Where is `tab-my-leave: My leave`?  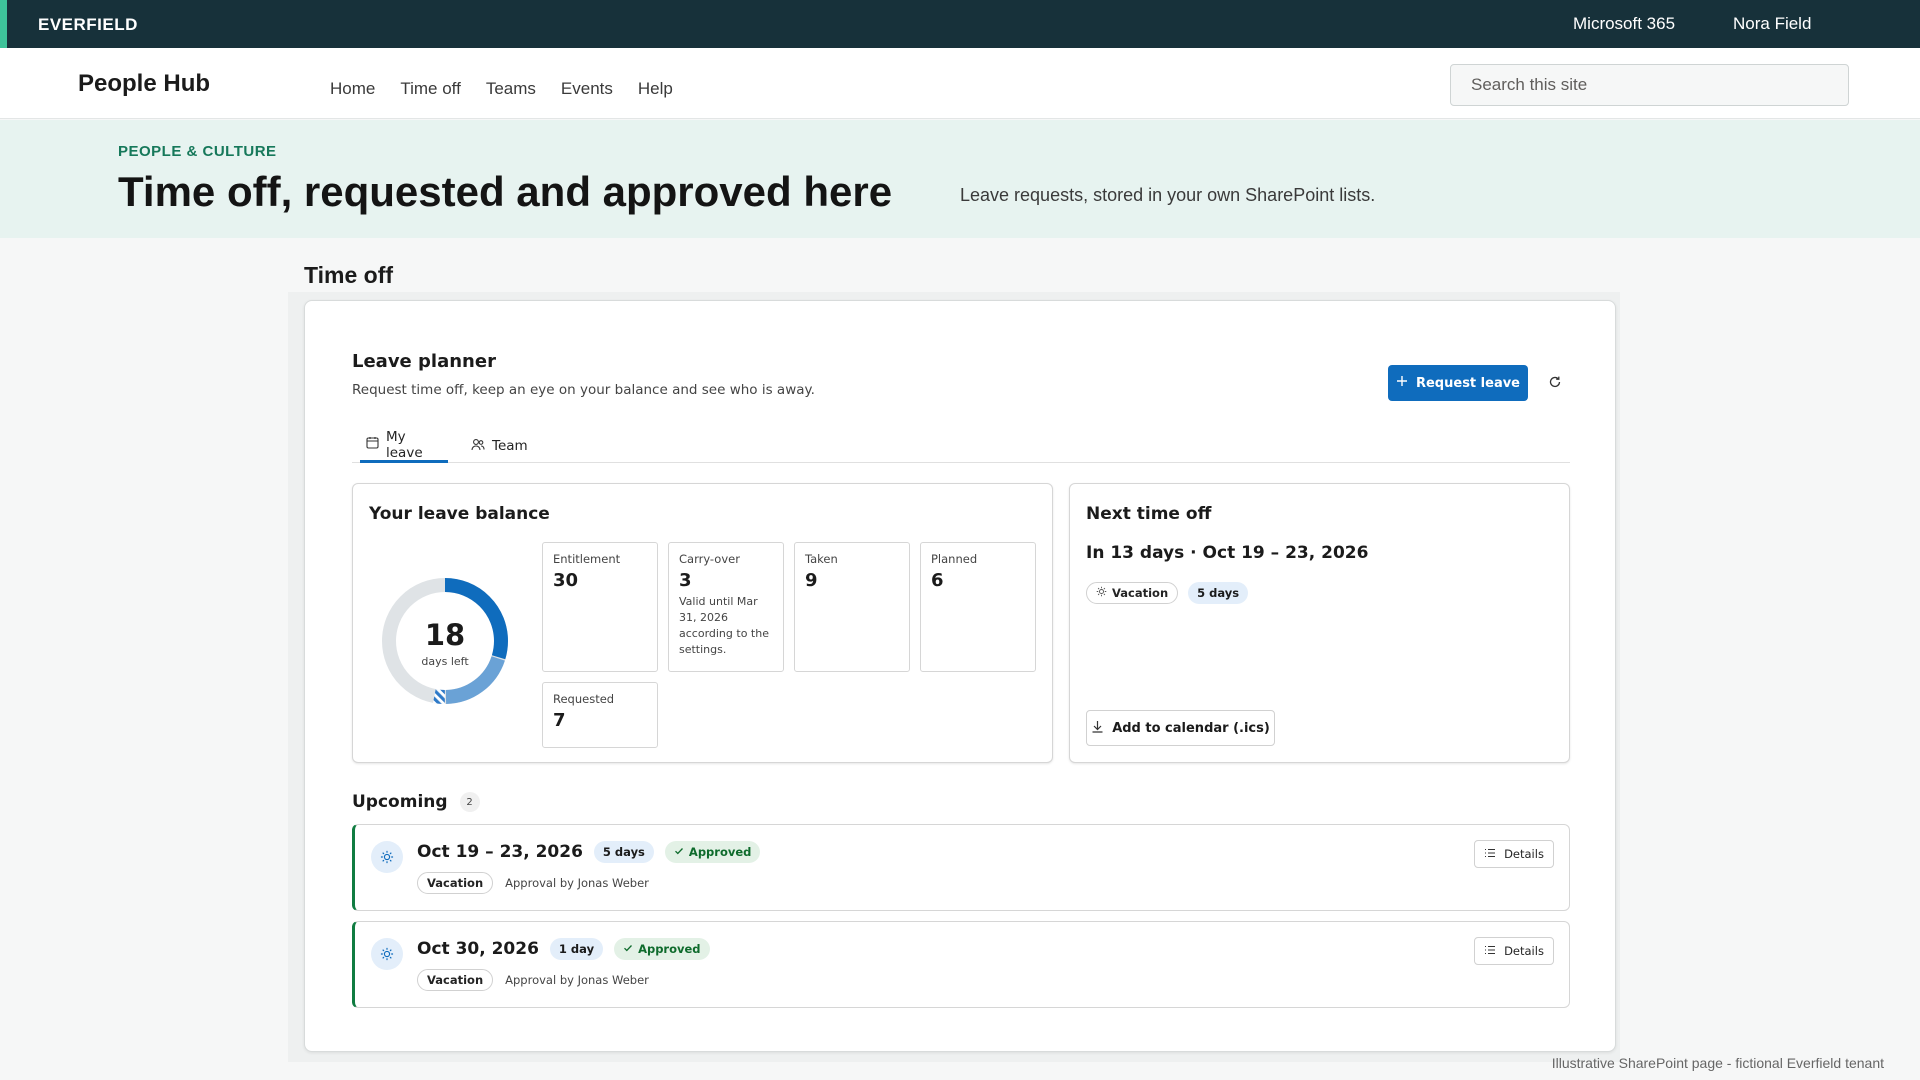
tab-my-leave: My leave is located at coordinates (404, 446).